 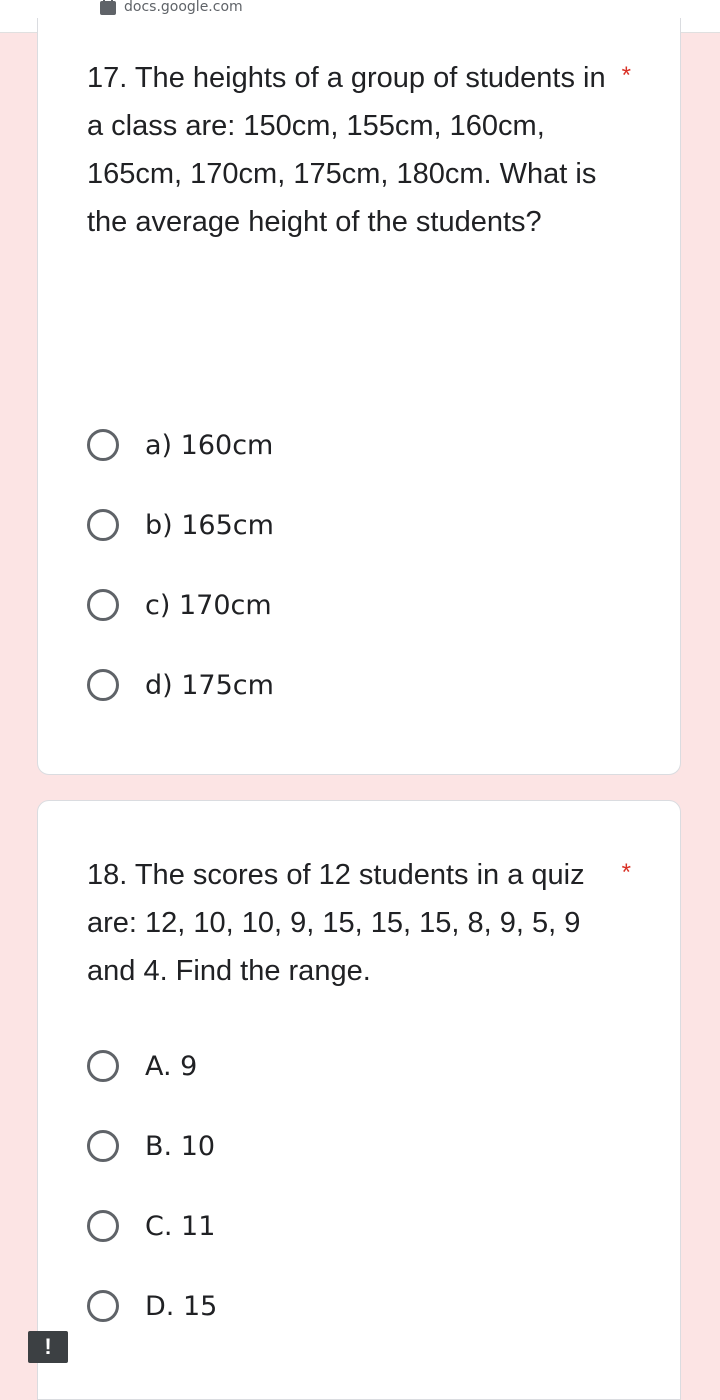 What do you see at coordinates (171, 1066) in the screenshot?
I see `option-label: A. 9` at bounding box center [171, 1066].